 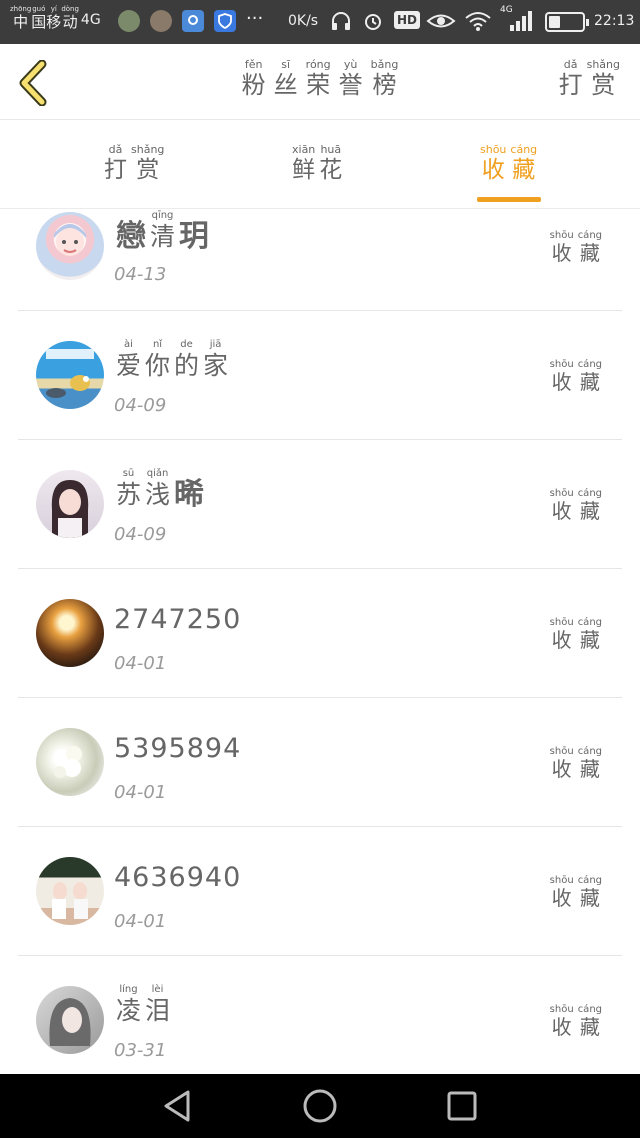 What do you see at coordinates (178, 748) in the screenshot?
I see `user-name: 5395894` at bounding box center [178, 748].